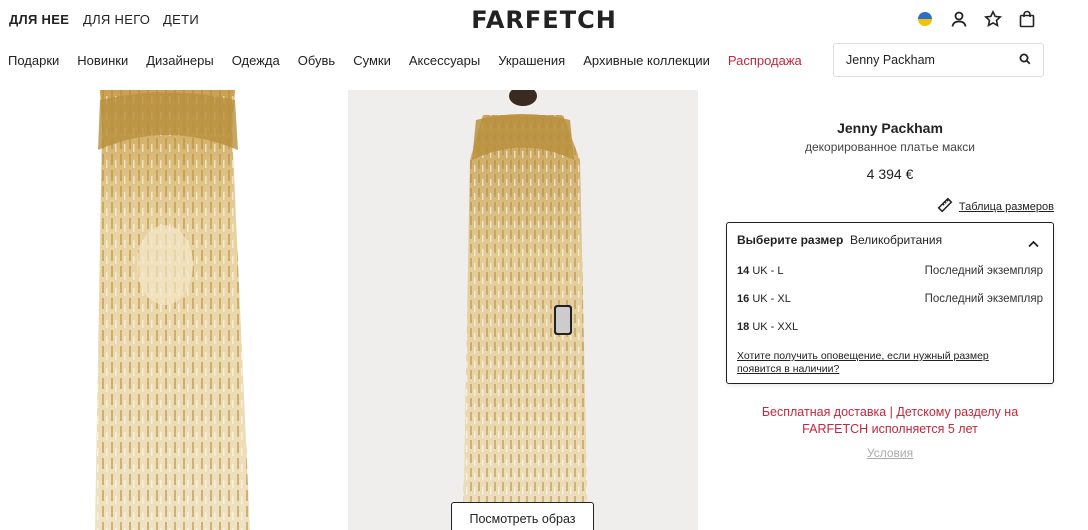  What do you see at coordinates (372, 60) in the screenshot?
I see `nav-item-bags: Сумки` at bounding box center [372, 60].